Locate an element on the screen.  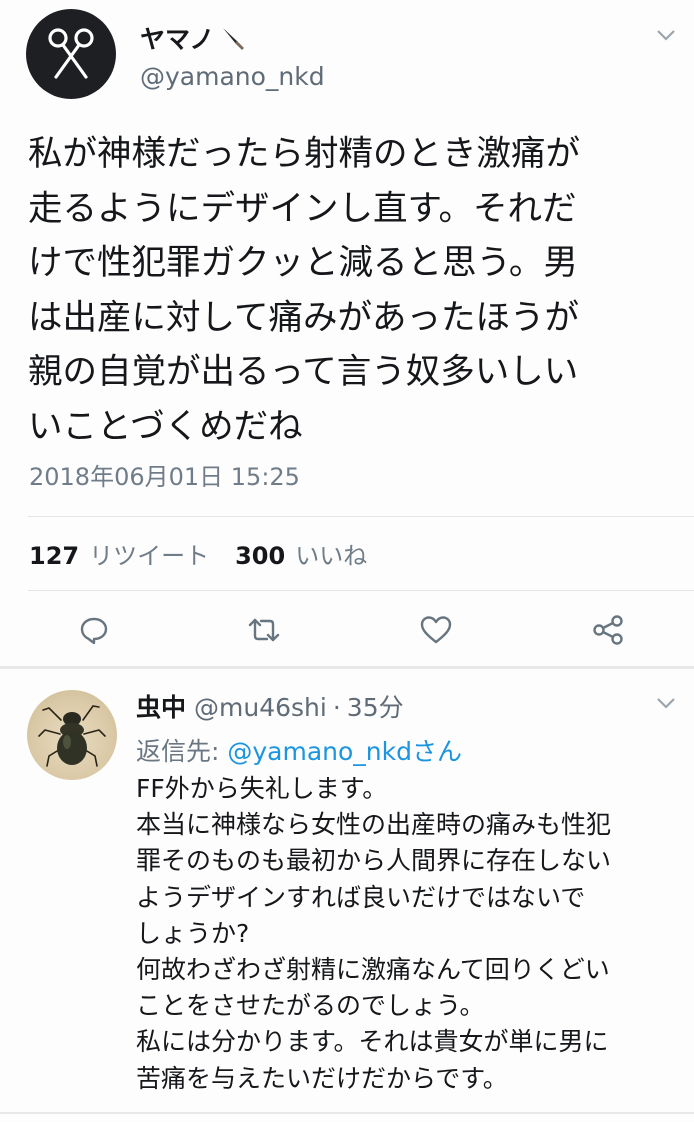
knife-emoji-icon is located at coordinates (234, 39).